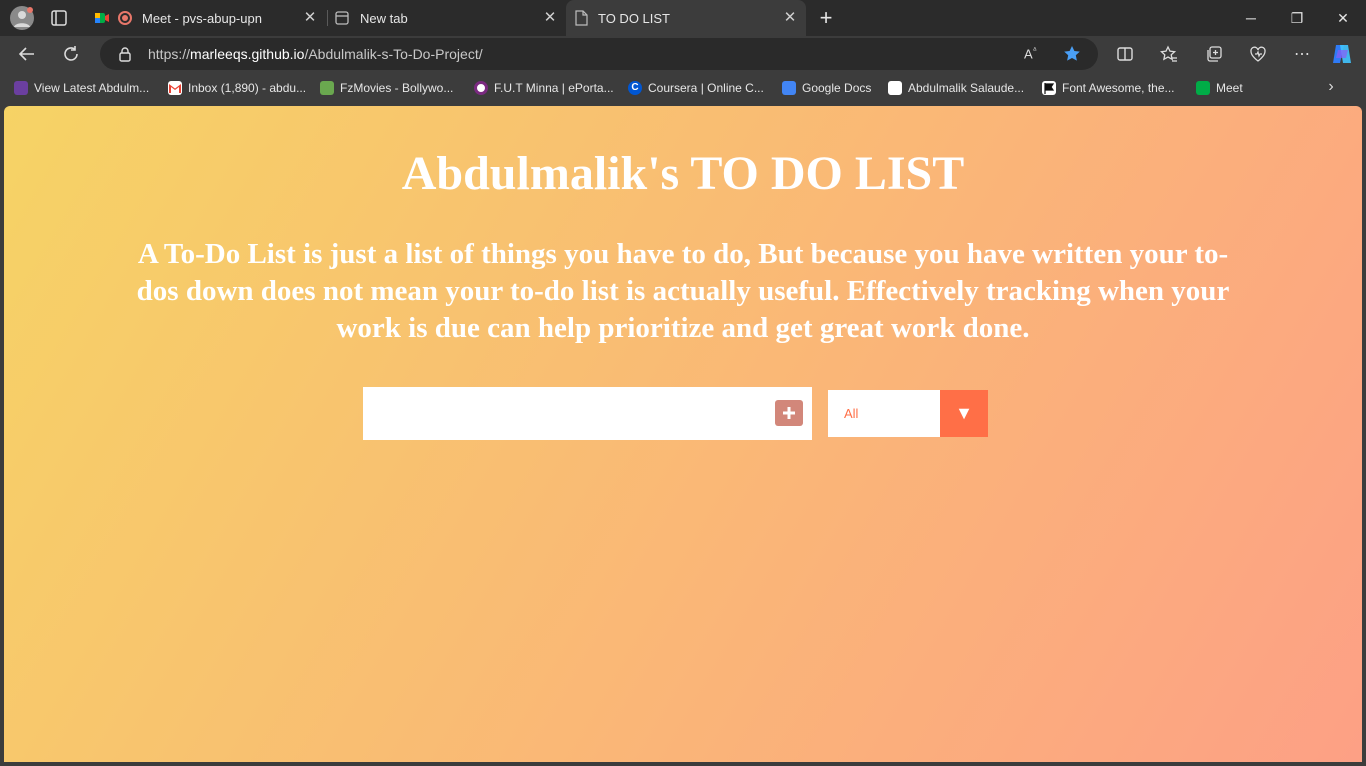  Describe the element at coordinates (1331, 88) in the screenshot. I see `more-bookmarks-chevron-icon: ›` at that location.